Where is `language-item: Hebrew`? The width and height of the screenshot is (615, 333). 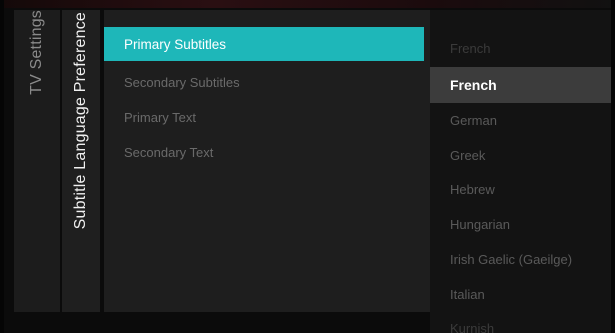 language-item: Hebrew is located at coordinates (520, 189).